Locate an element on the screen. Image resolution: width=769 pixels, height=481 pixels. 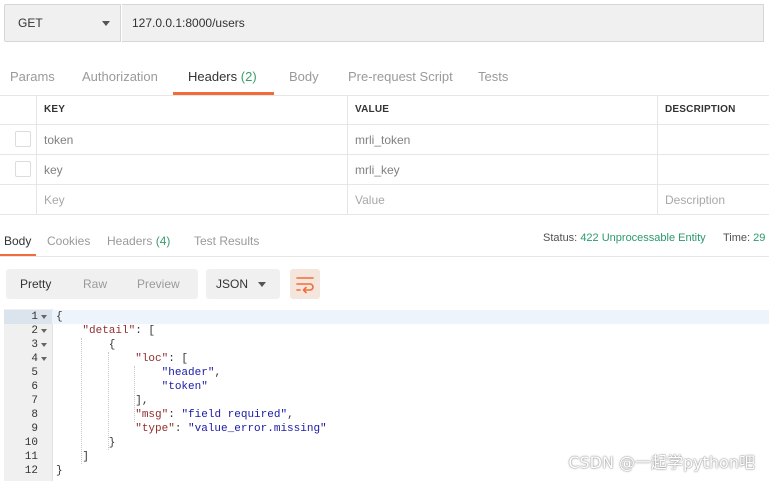
divider is located at coordinates (384, 256).